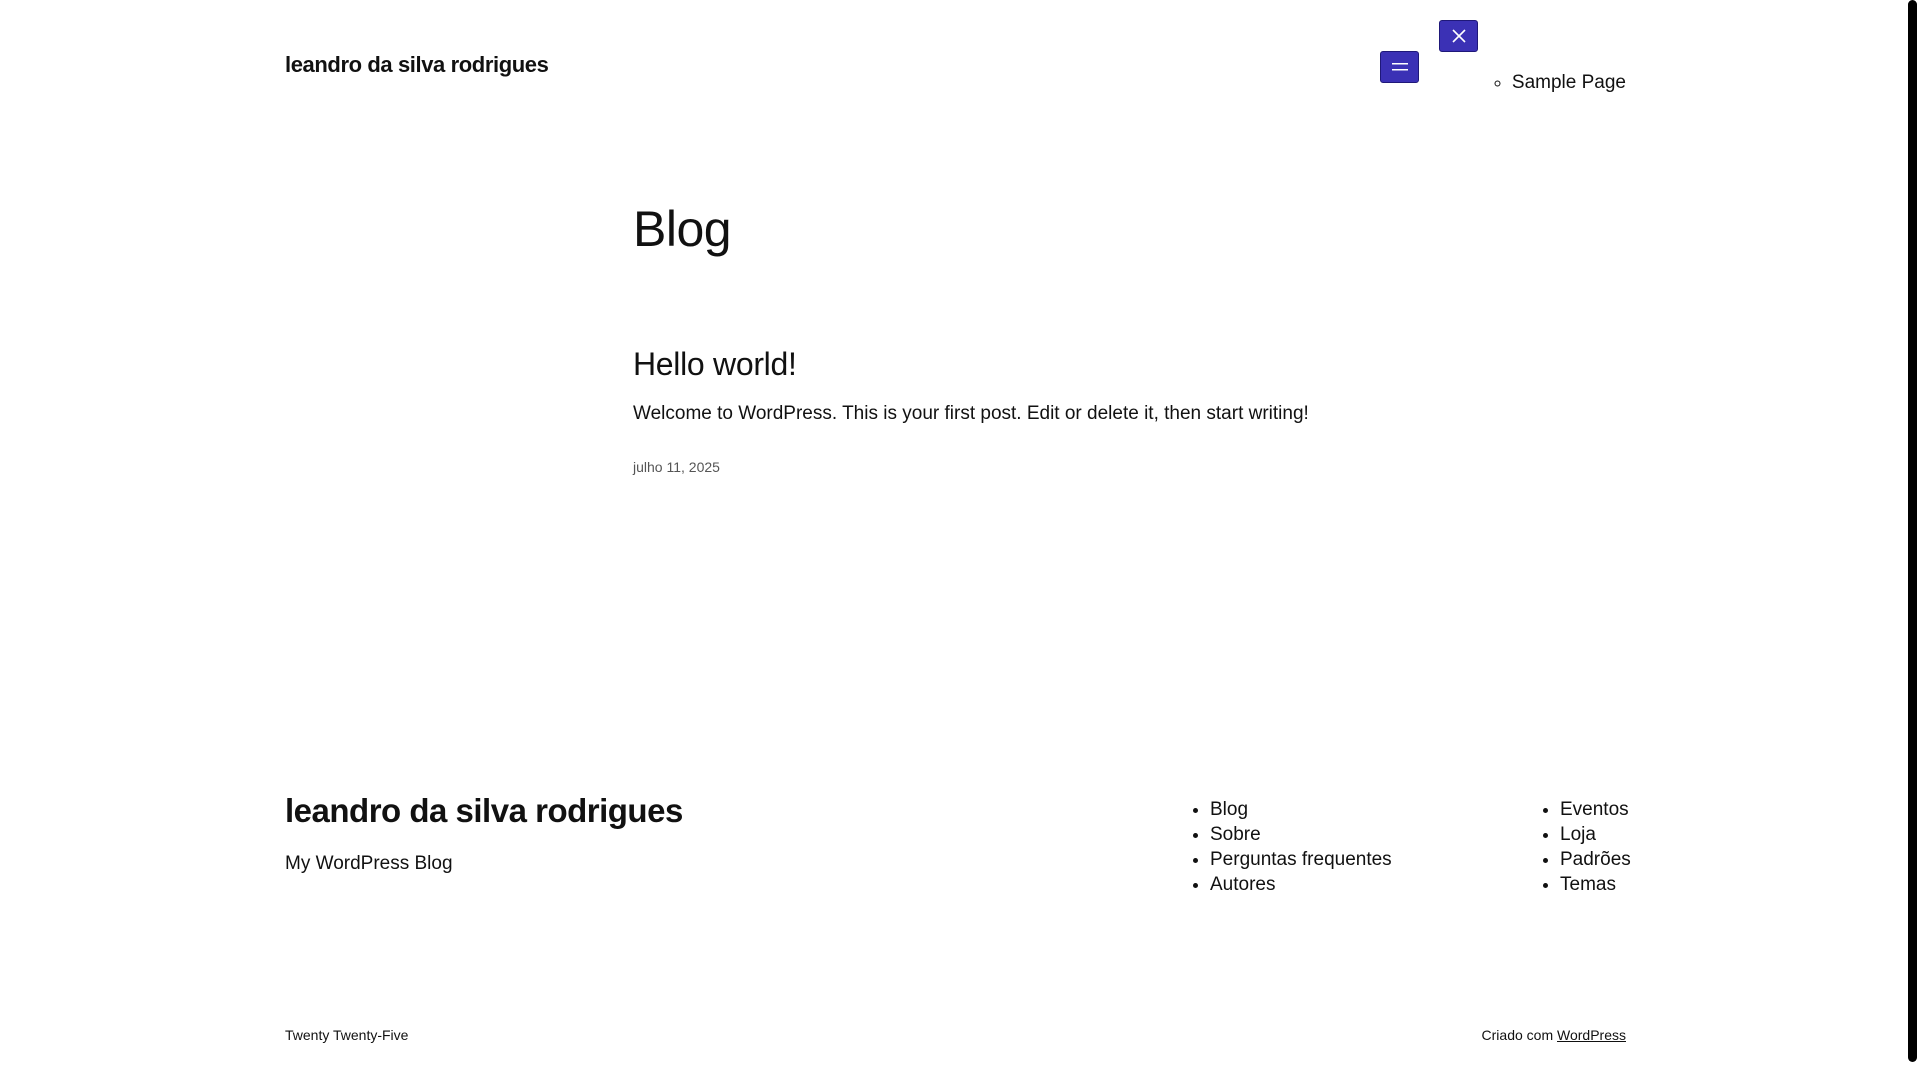  I want to click on submenu-item-sample-page: Sample Page, so click(1569, 83).